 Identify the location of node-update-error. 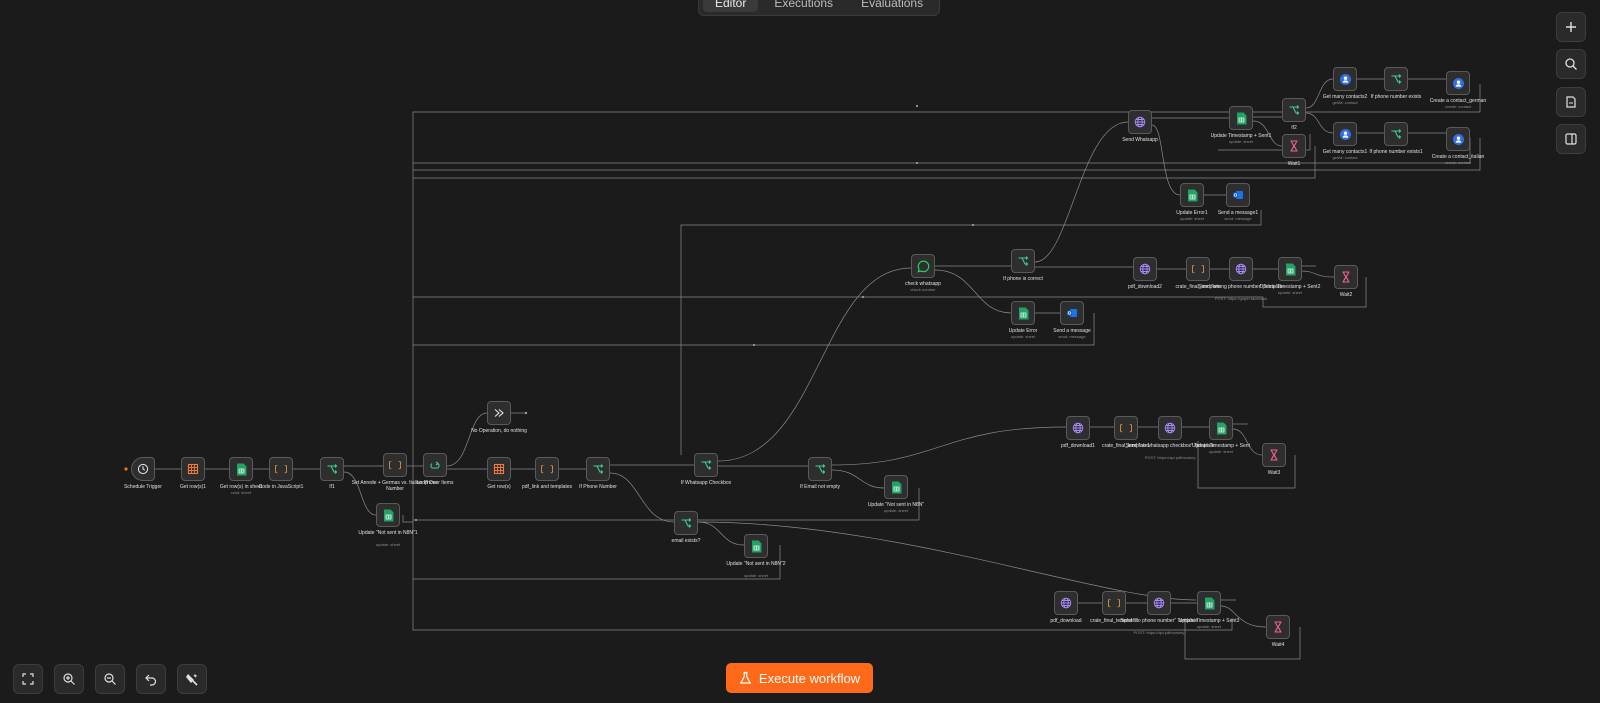
(1023, 313).